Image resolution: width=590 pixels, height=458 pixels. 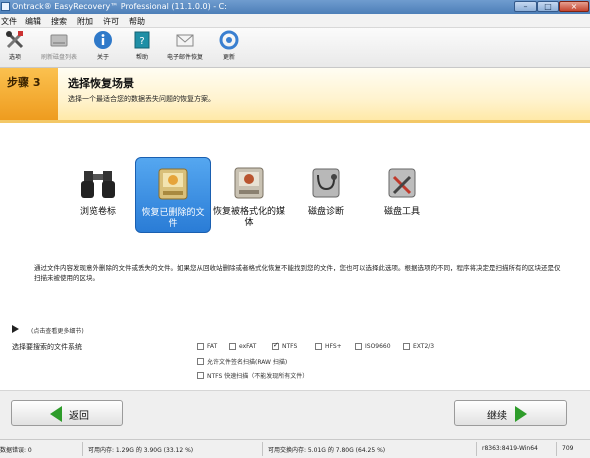 What do you see at coordinates (247, 362) in the screenshot?
I see `checkbox-label: 允许文件签名扫描(RAW 扫描)` at bounding box center [247, 362].